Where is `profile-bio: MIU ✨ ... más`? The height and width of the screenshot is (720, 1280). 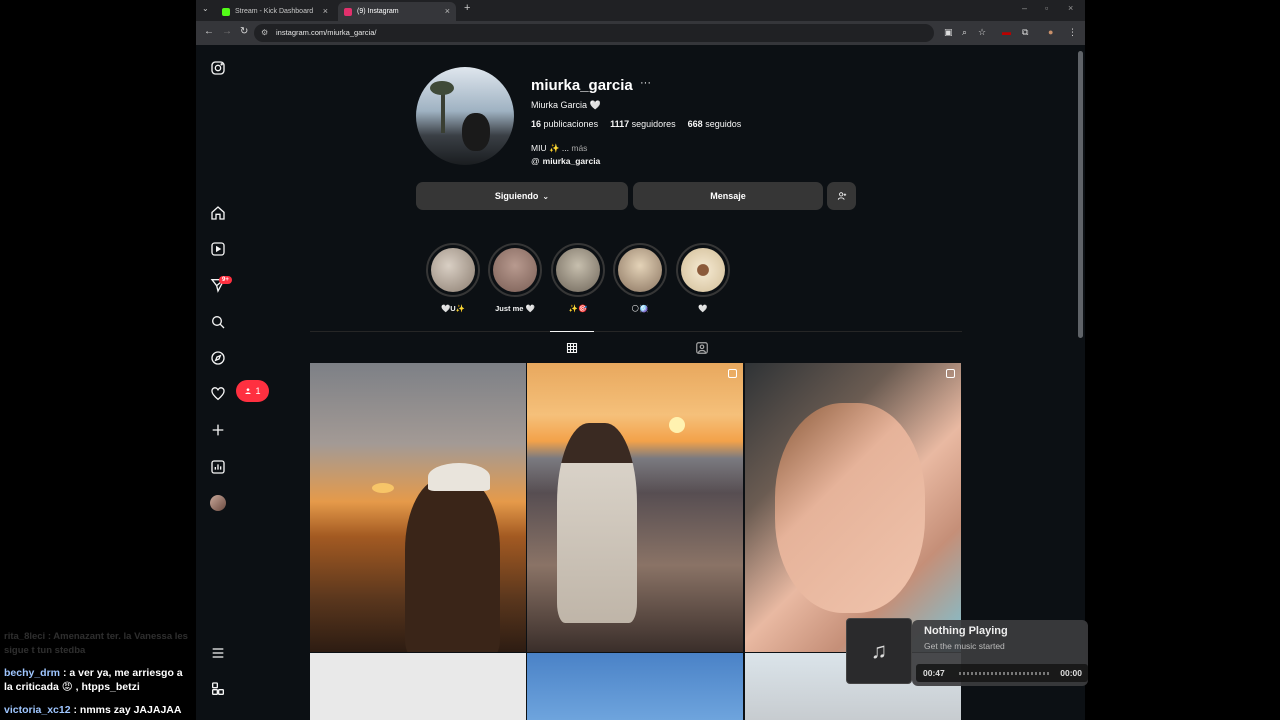
profile-bio: MIU ✨ ... más is located at coordinates (559, 148).